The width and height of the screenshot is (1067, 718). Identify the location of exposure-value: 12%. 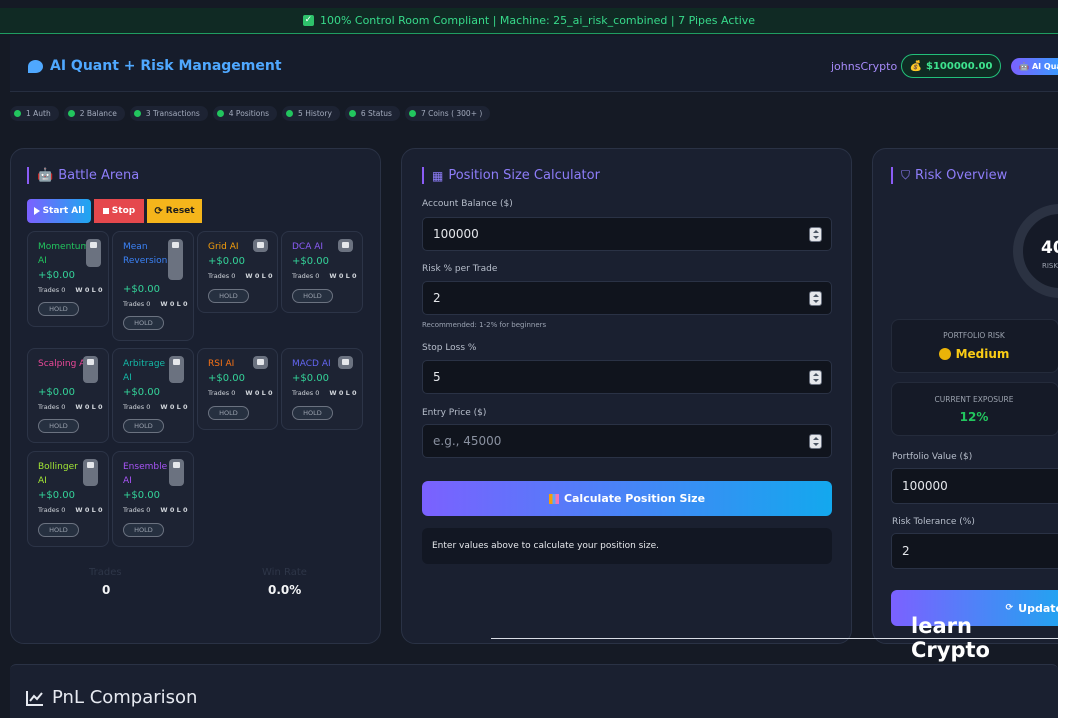
(974, 417).